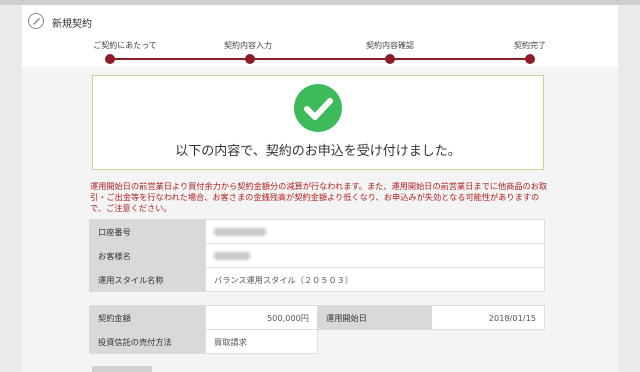 The height and width of the screenshot is (372, 640). I want to click on amount-label: 契約金額, so click(147, 317).